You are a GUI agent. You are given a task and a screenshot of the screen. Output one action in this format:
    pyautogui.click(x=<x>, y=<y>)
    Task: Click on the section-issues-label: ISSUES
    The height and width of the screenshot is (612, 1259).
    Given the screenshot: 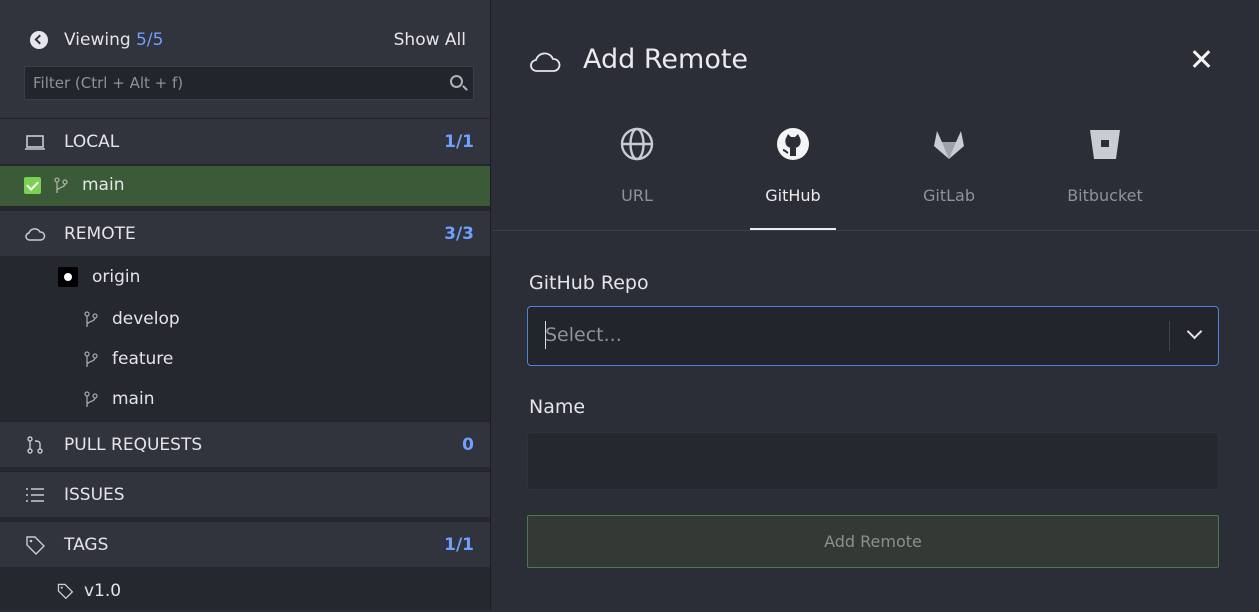 What is the action you would take?
    pyautogui.click(x=94, y=495)
    